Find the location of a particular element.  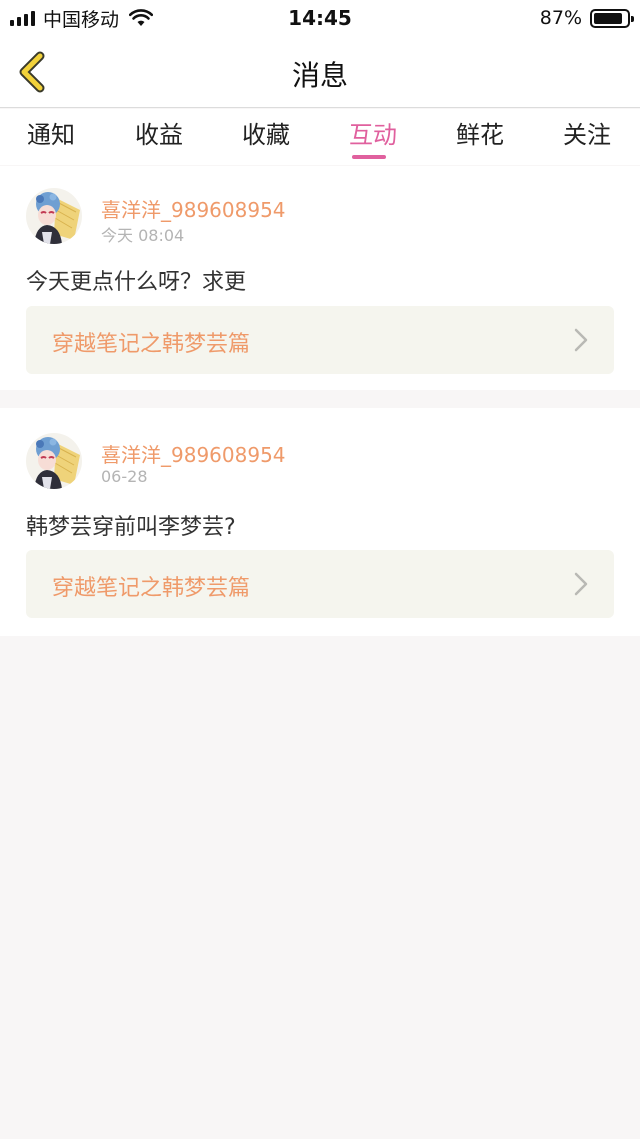

tab-earnings: 收益 is located at coordinates (159, 137).